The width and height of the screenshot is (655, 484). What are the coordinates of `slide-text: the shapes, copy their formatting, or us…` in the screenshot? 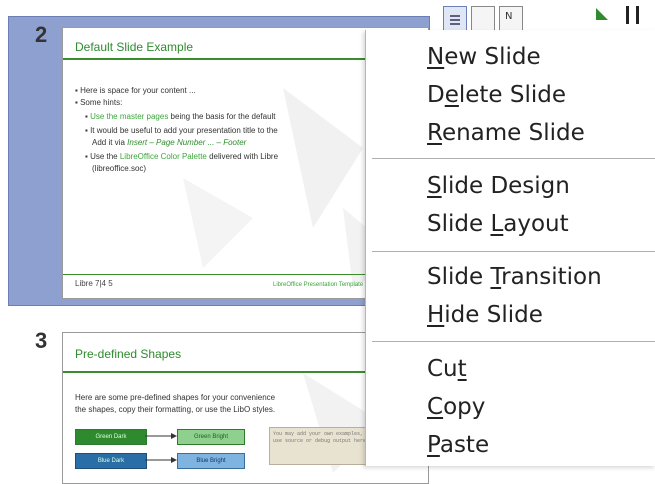 It's located at (175, 409).